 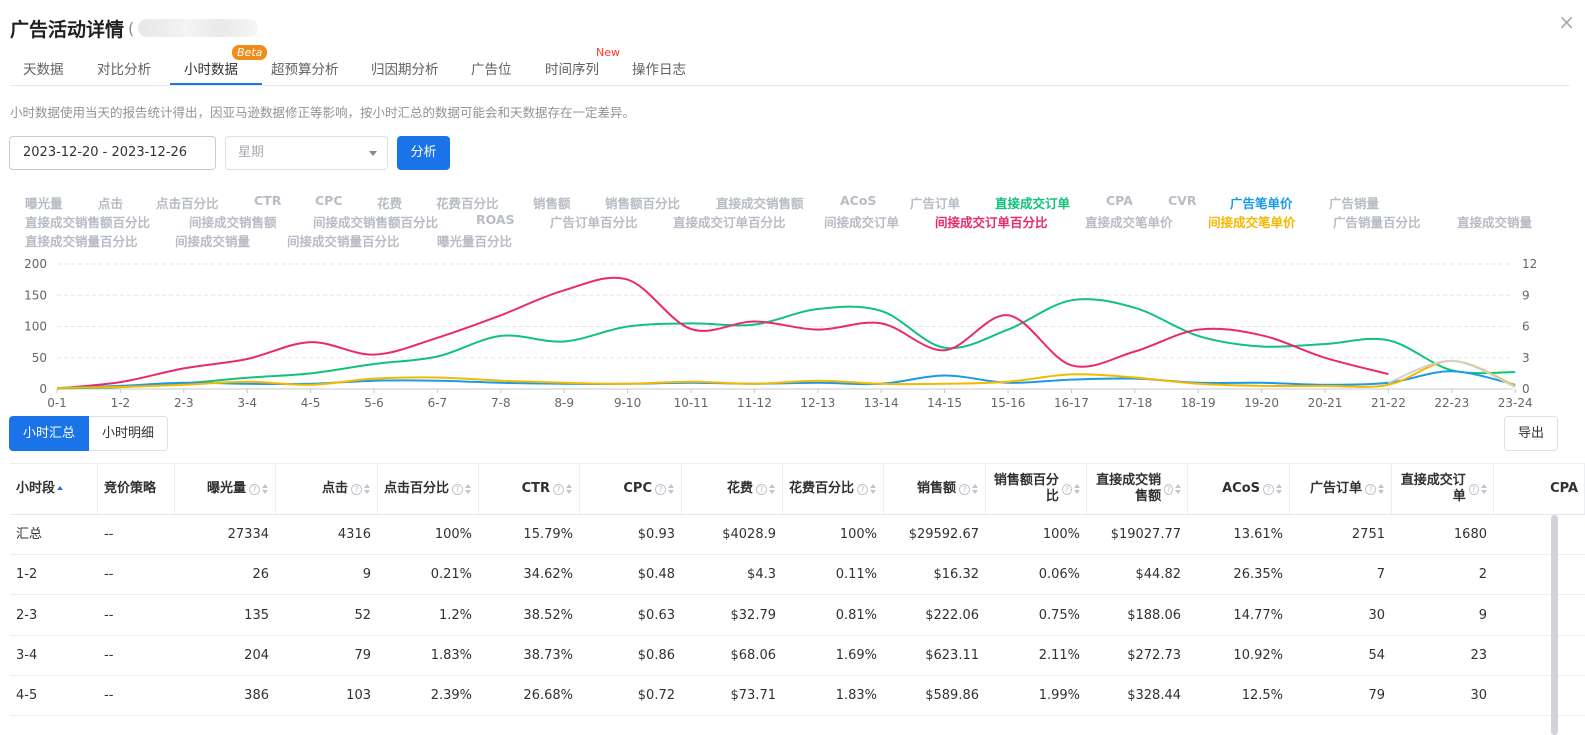 What do you see at coordinates (1032, 202) in the screenshot?
I see `metric-toggle: 直接成交订单` at bounding box center [1032, 202].